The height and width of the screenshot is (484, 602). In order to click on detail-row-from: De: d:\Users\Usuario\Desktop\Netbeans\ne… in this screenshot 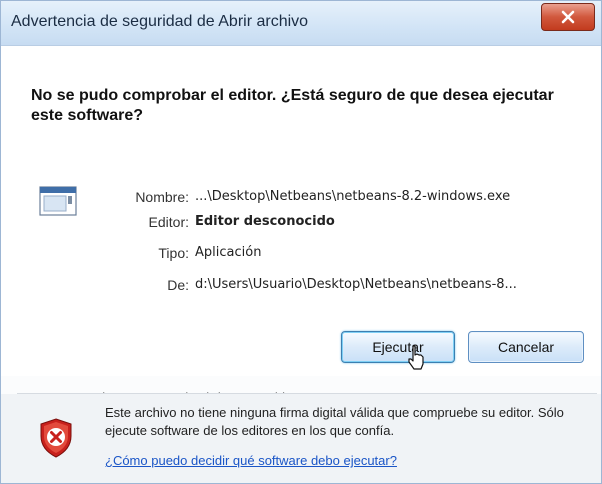, I will do `click(301, 285)`.